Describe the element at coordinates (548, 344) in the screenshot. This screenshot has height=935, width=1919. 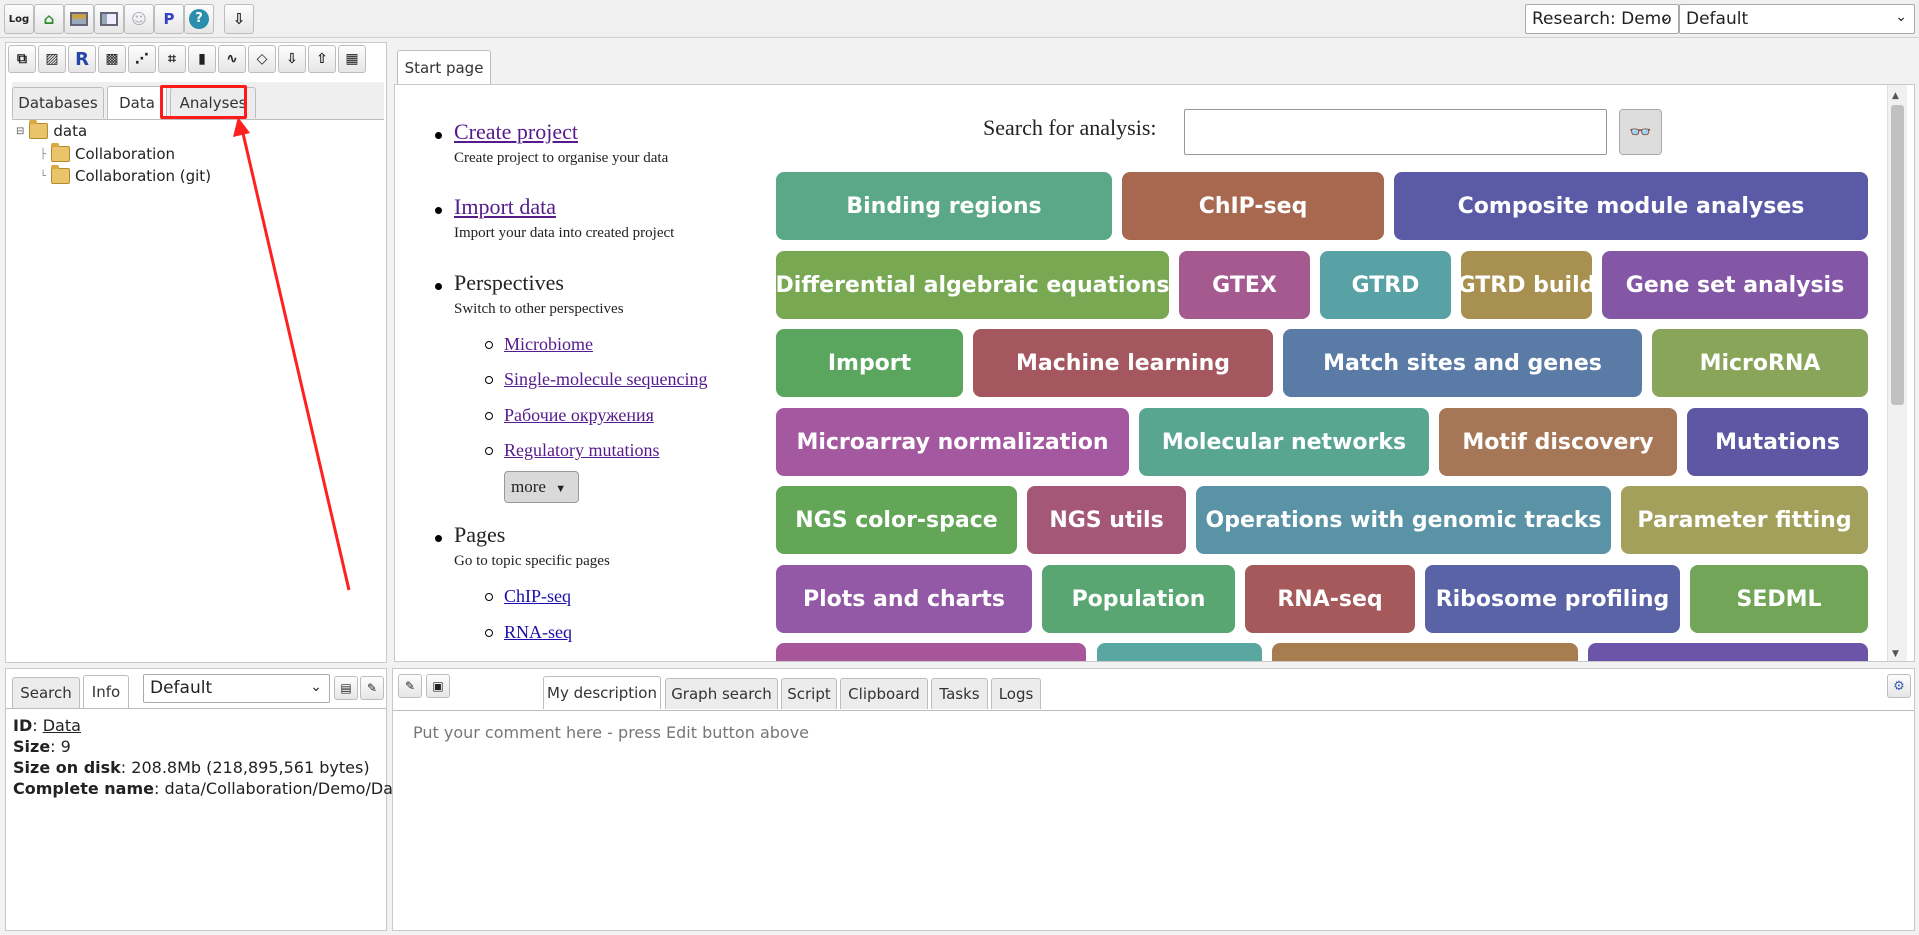
I see `perspective-link-microbiome: Microbiome` at that location.